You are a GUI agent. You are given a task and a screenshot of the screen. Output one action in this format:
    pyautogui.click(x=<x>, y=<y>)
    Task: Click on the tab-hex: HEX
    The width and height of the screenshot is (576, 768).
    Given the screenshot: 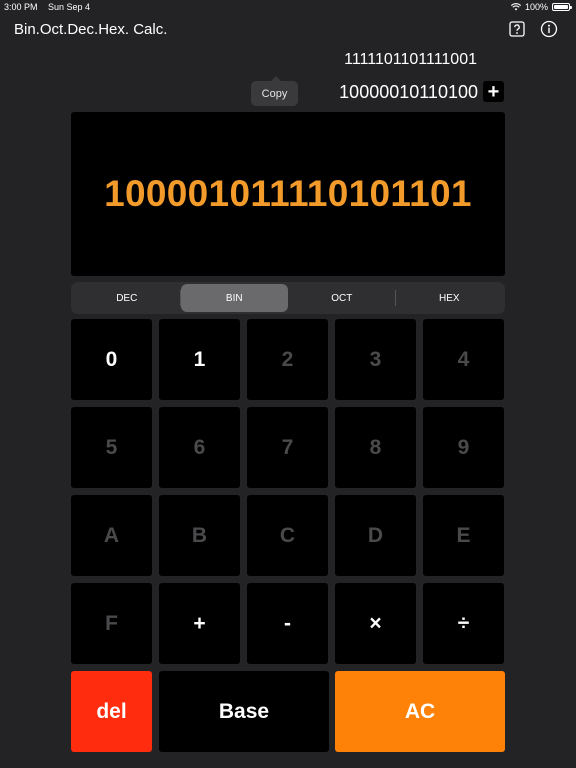 What is the action you would take?
    pyautogui.click(x=450, y=298)
    